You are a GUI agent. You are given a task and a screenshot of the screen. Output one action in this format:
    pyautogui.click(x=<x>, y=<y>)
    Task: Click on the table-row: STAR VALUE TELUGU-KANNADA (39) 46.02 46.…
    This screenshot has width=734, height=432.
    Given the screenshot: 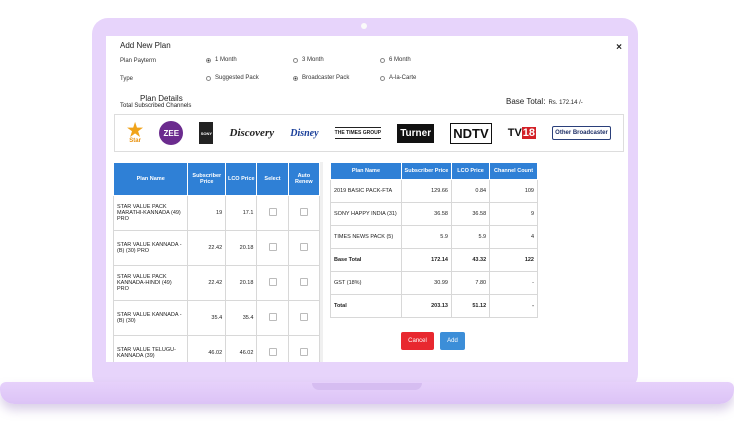 What is the action you would take?
    pyautogui.click(x=216, y=348)
    